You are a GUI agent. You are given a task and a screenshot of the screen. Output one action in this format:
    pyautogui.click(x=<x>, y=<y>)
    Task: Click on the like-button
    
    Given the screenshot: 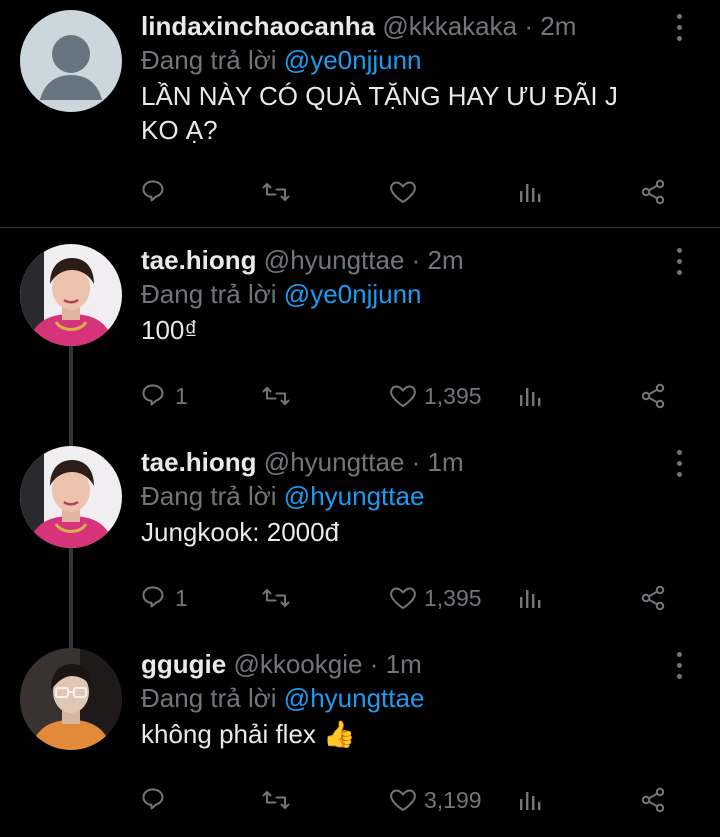 What is the action you would take?
    pyautogui.click(x=406, y=192)
    